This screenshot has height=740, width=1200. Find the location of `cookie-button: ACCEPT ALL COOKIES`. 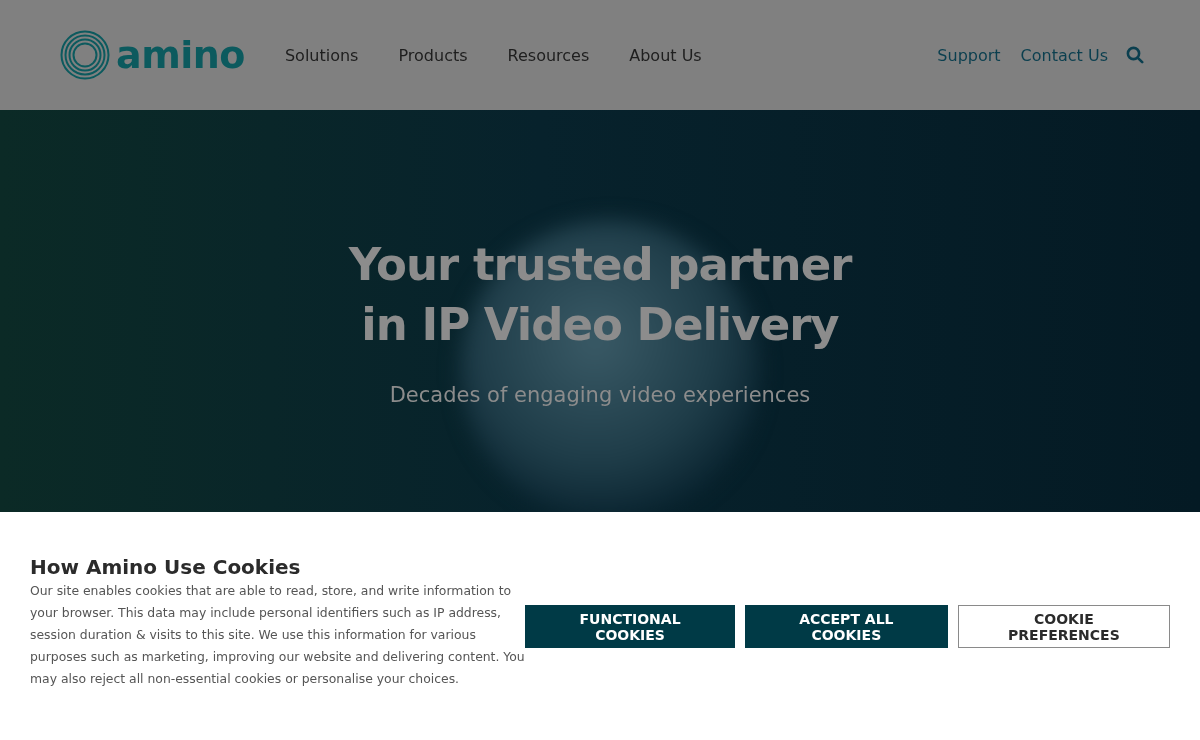

cookie-button: ACCEPT ALL COOKIES is located at coordinates (846, 626).